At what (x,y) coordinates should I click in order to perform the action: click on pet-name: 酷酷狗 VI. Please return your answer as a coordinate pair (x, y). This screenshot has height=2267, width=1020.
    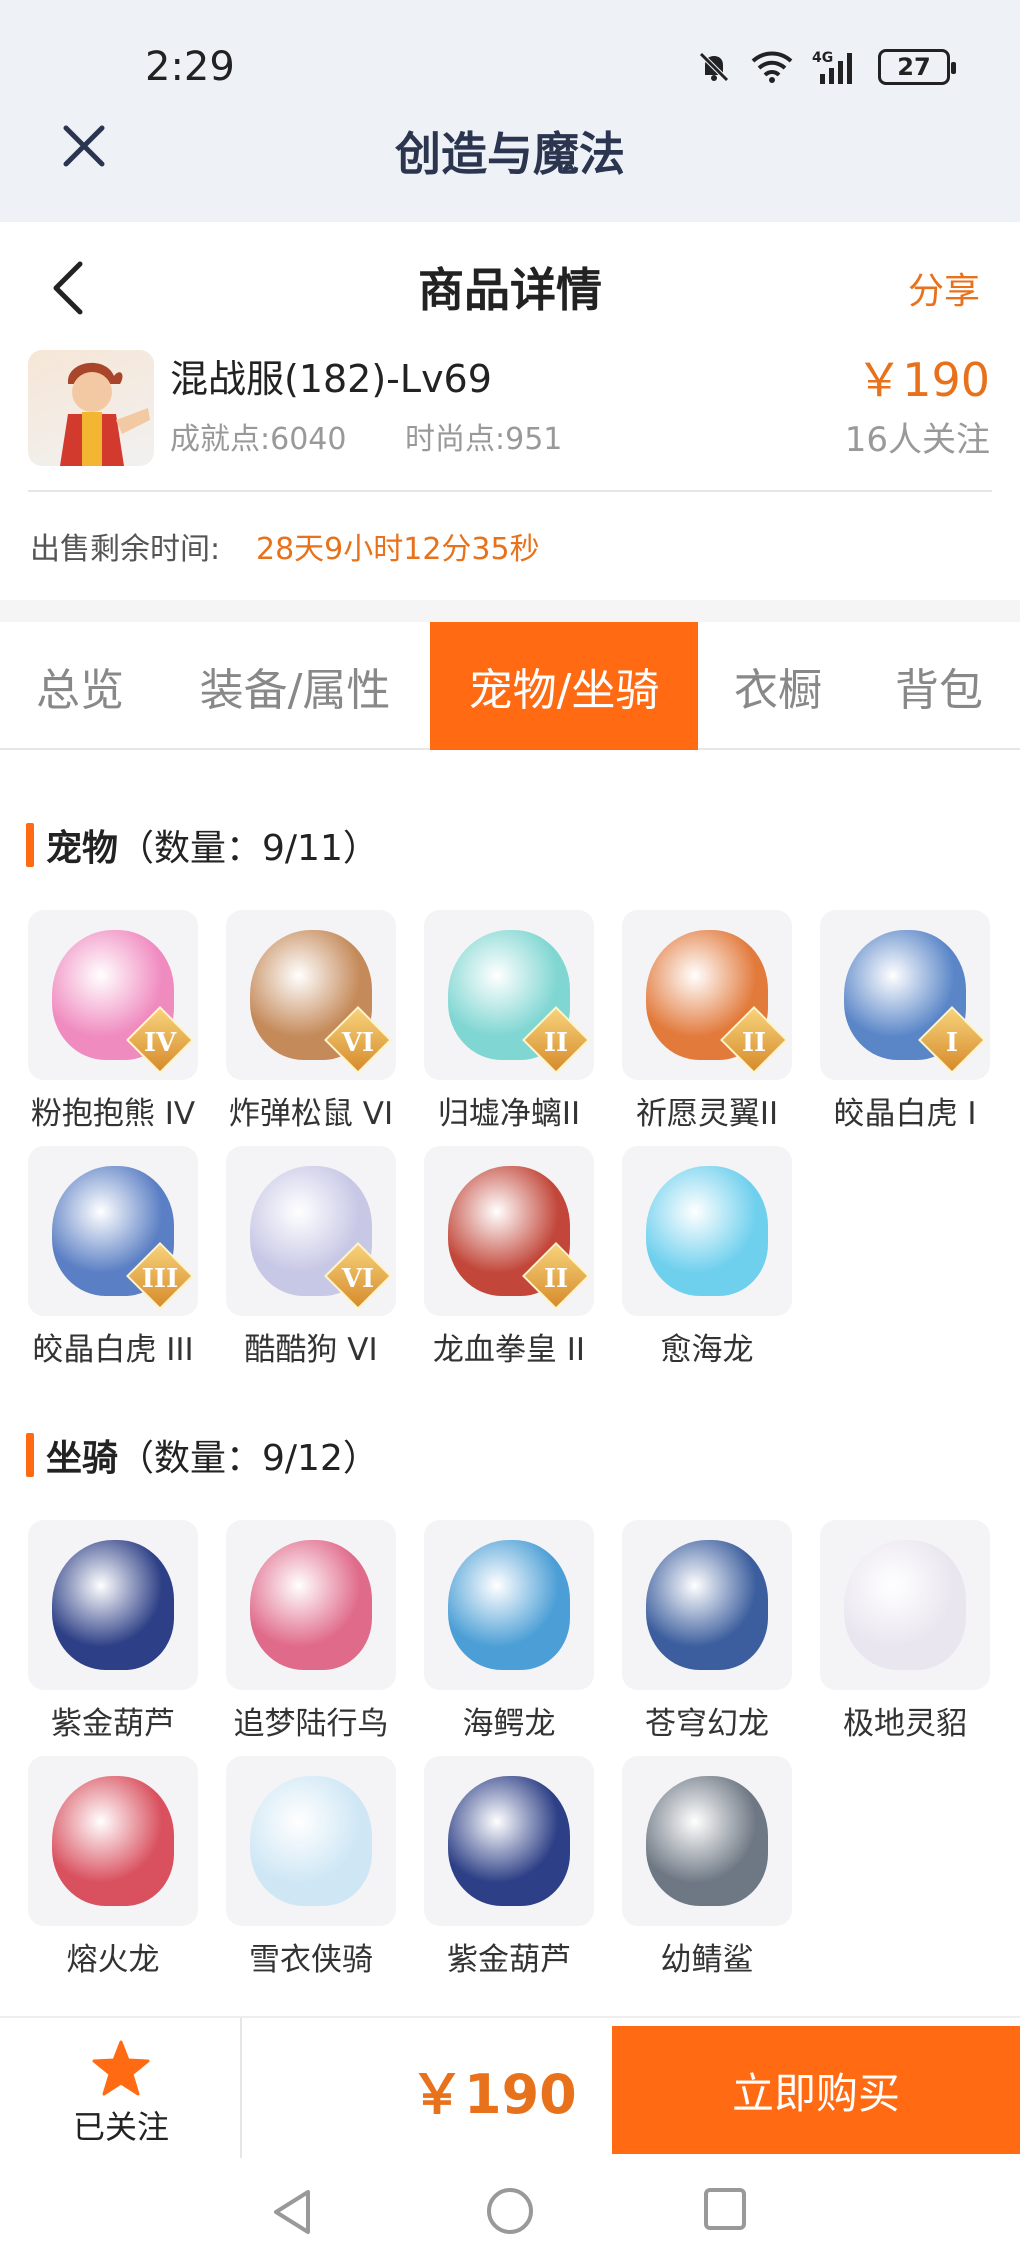
    Looking at the image, I should click on (311, 1350).